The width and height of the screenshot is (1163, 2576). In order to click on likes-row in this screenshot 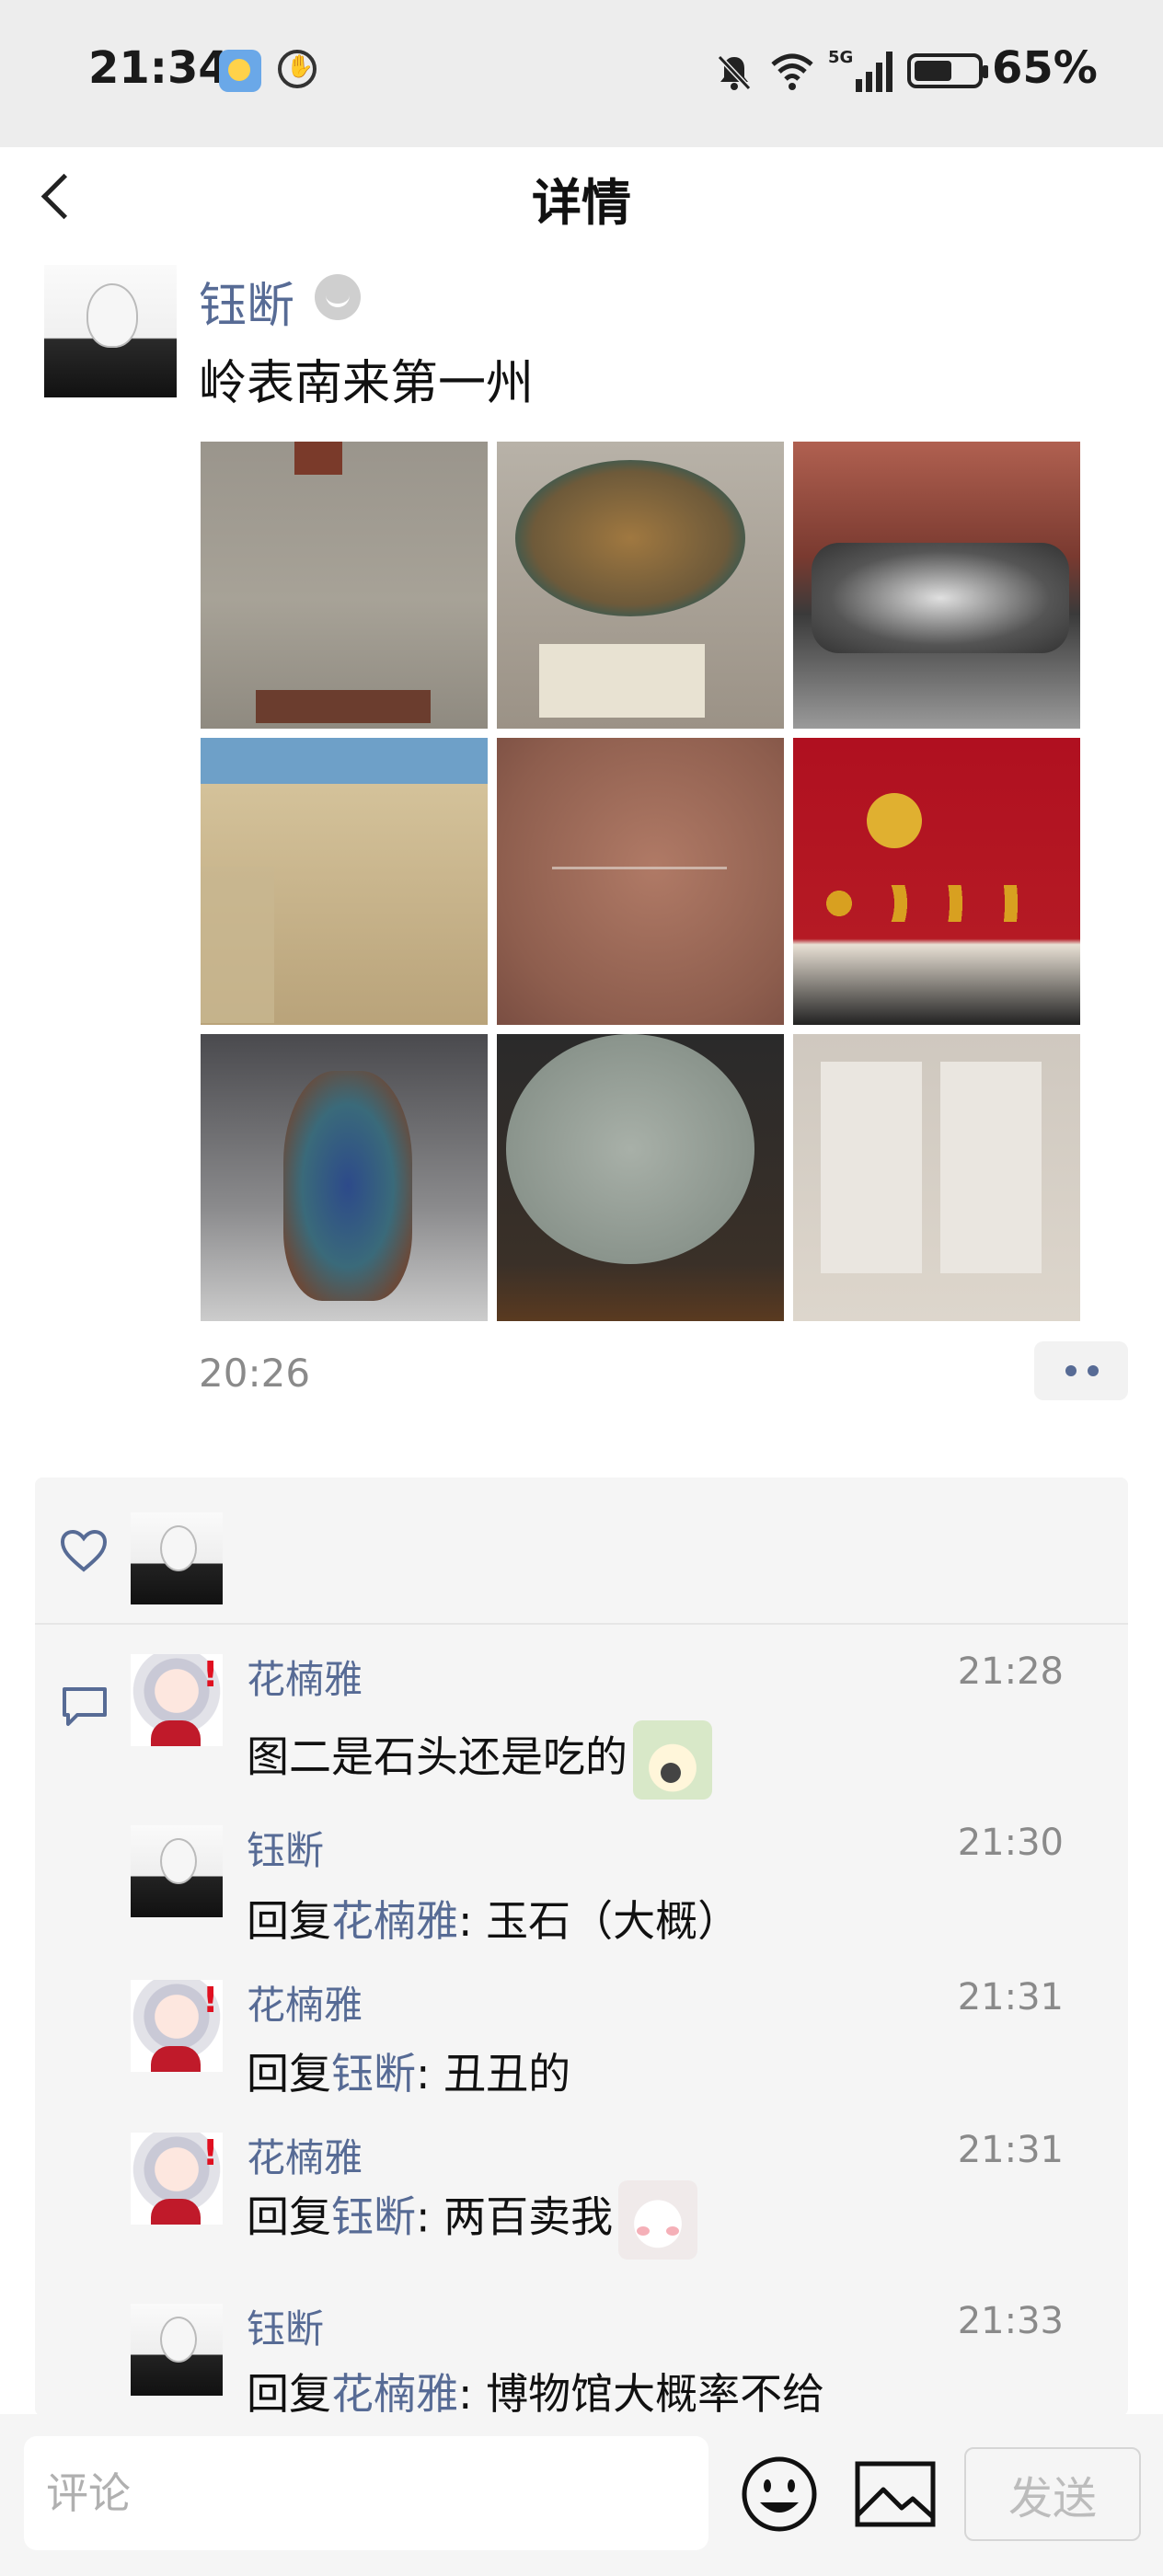, I will do `click(581, 1551)`.